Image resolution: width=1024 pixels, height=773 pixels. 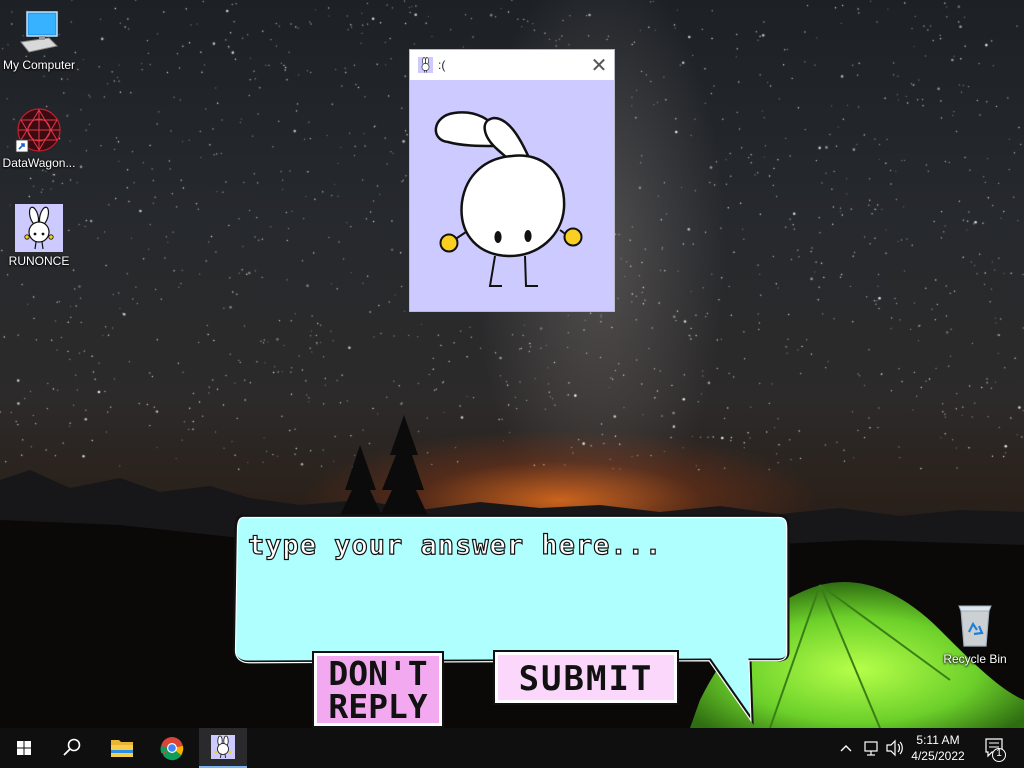 What do you see at coordinates (172, 748) in the screenshot?
I see `chrome-icon` at bounding box center [172, 748].